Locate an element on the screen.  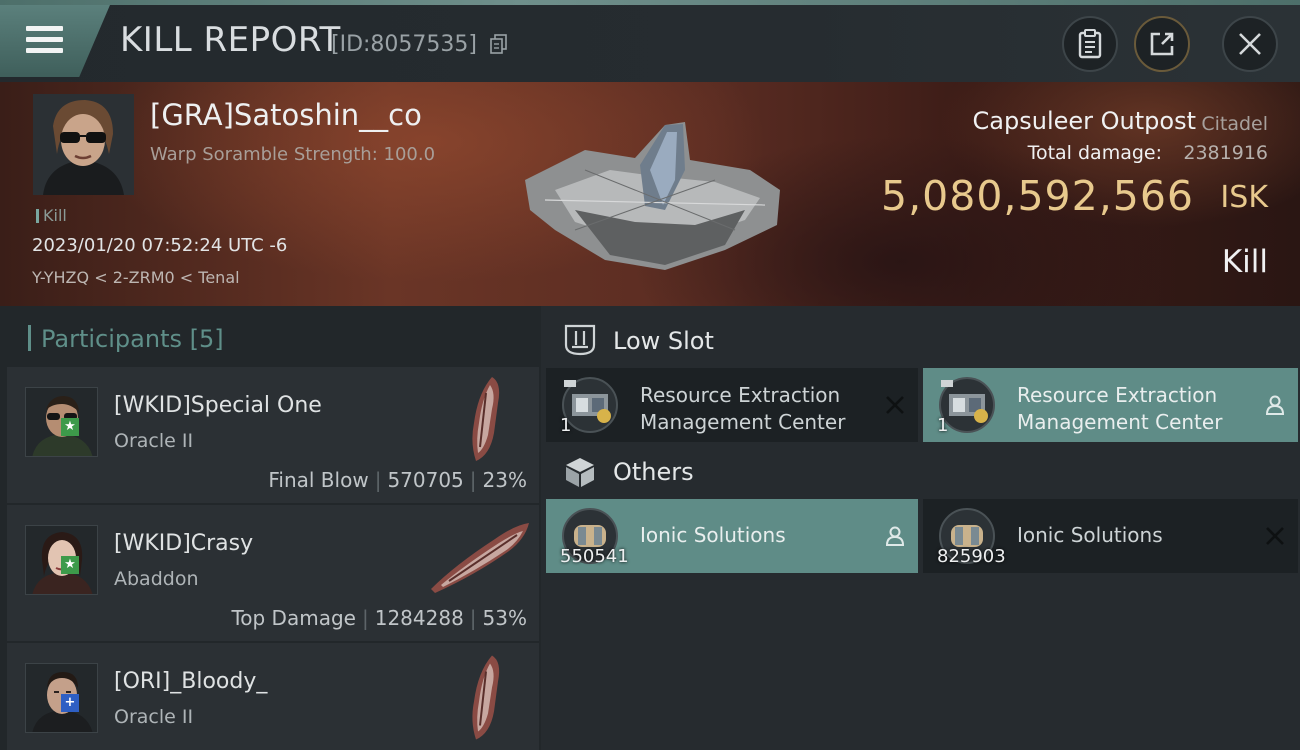
participant-name: [WKID]Special One is located at coordinates (218, 405).